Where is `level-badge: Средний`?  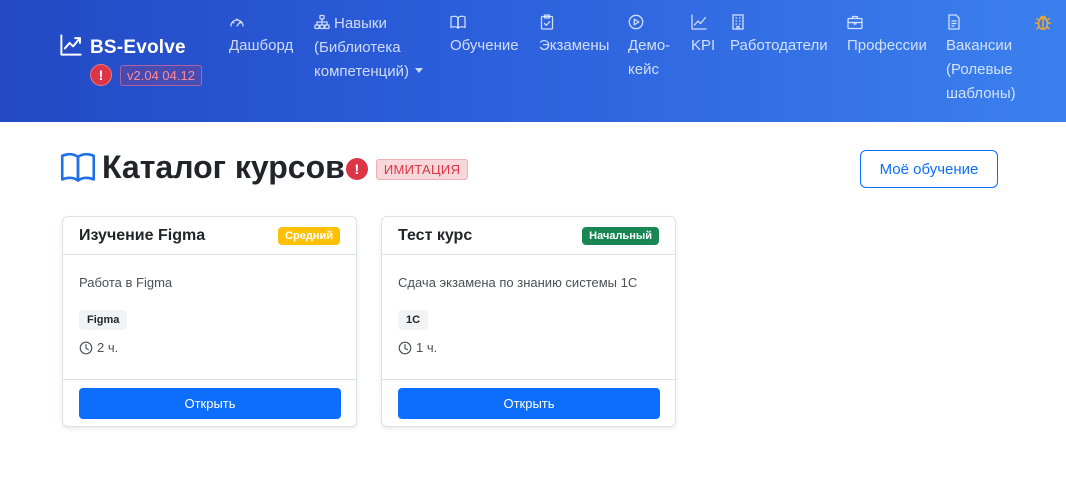
level-badge: Средний is located at coordinates (309, 235).